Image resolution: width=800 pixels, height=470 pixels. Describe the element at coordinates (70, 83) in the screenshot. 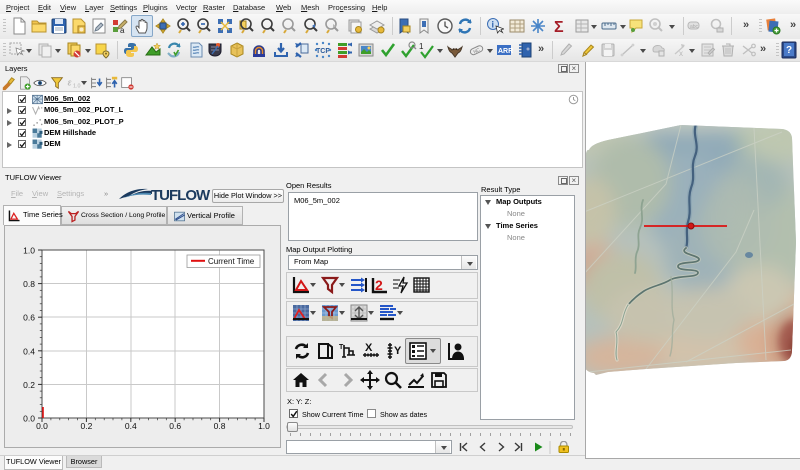

I see `svg-text: ε` at that location.